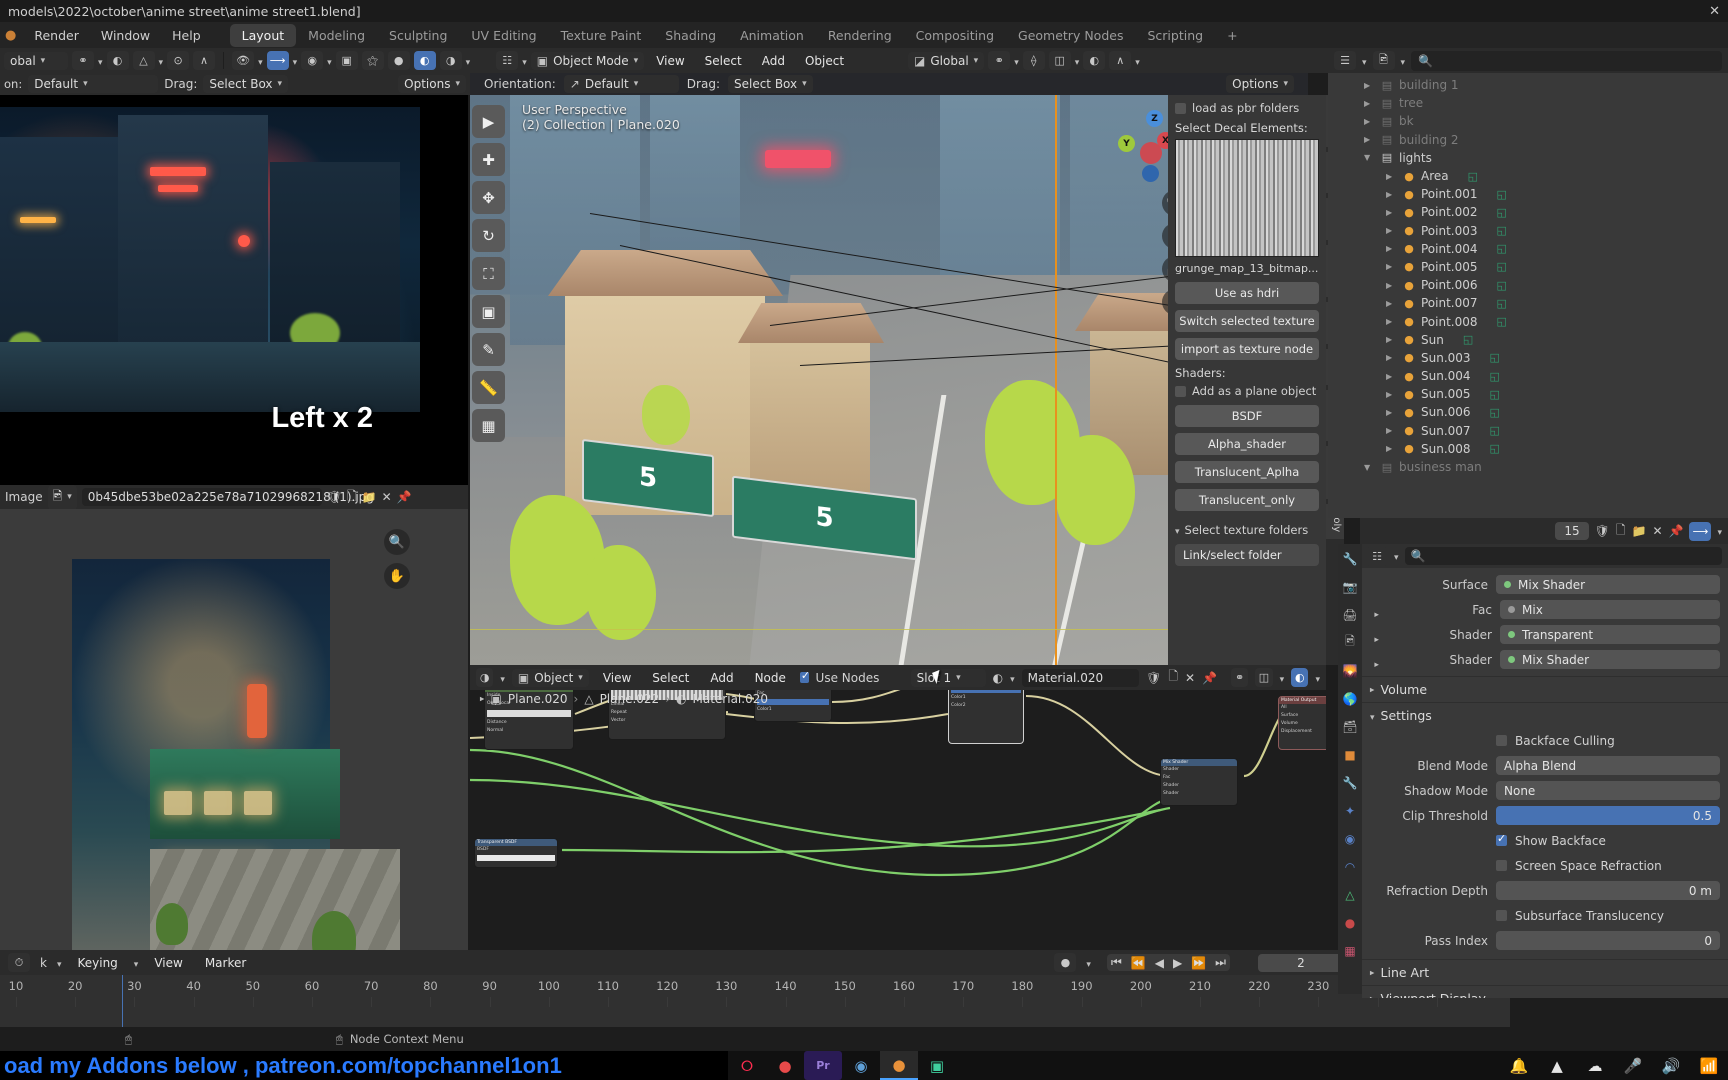 This screenshot has width=1728, height=1080. I want to click on outliner-row: ▶ ● Sun.005 ◱, so click(1528, 394).